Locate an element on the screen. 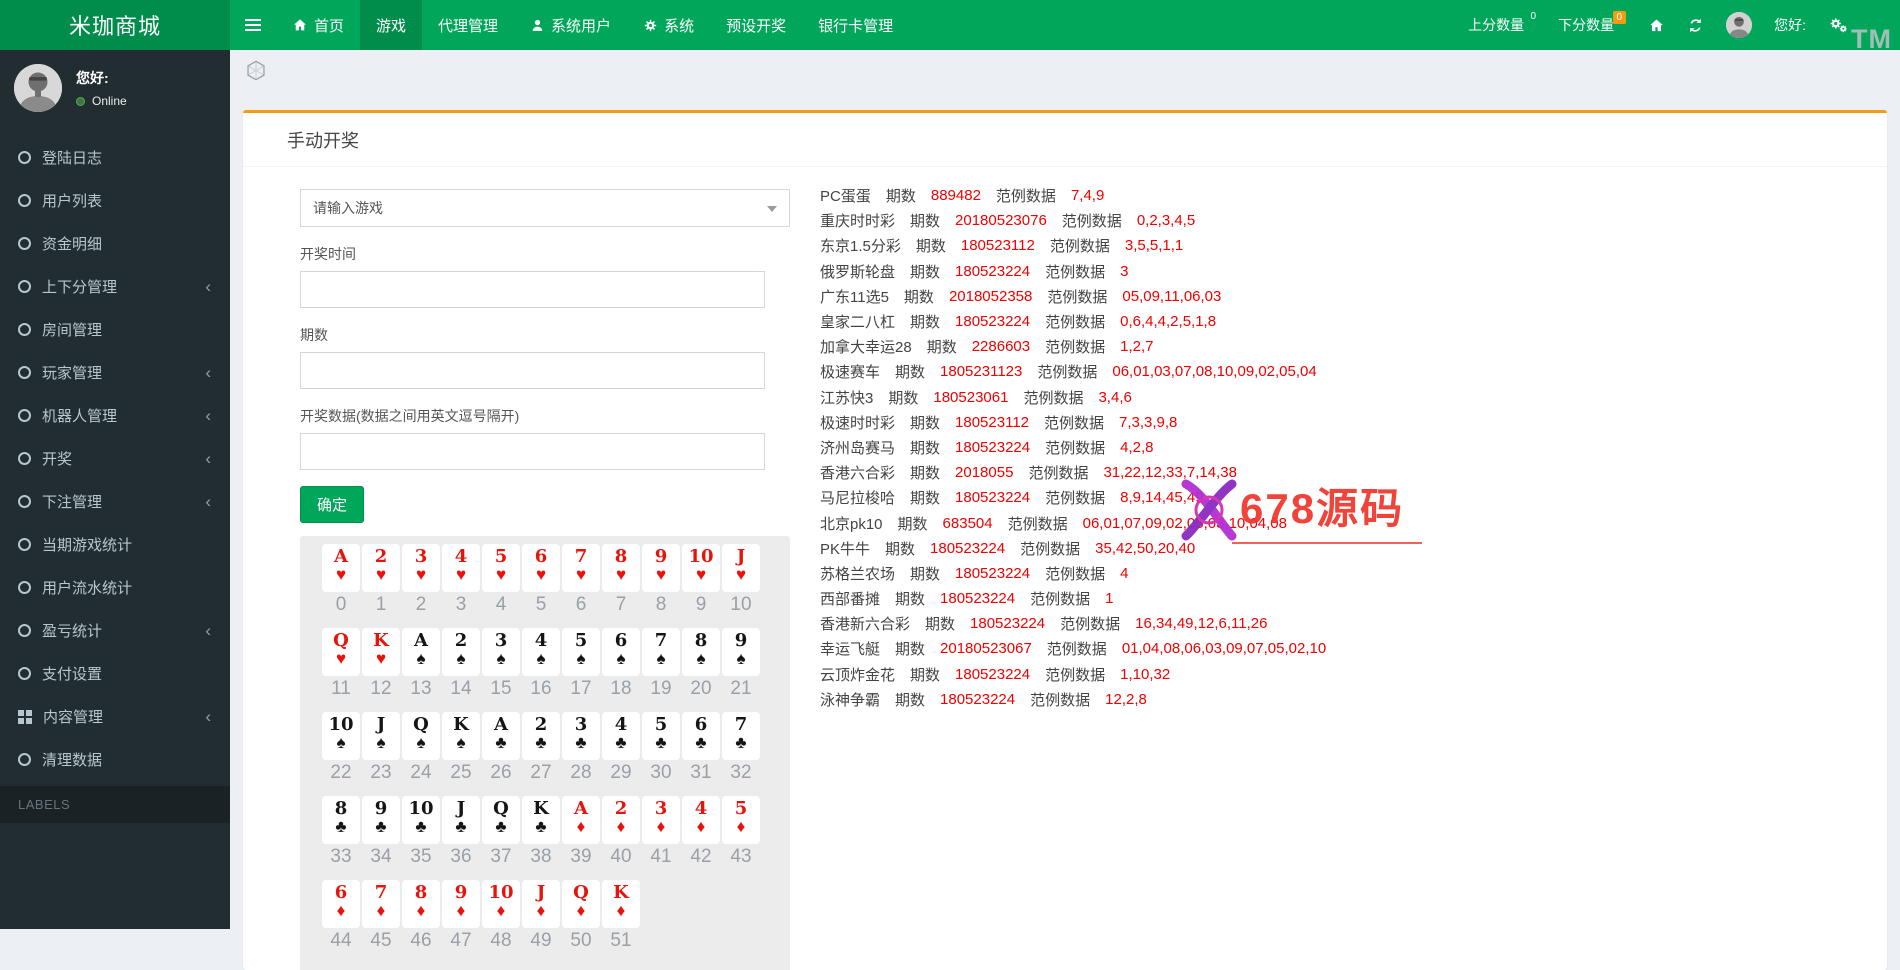  nav-item-system: 系统 is located at coordinates (668, 25).